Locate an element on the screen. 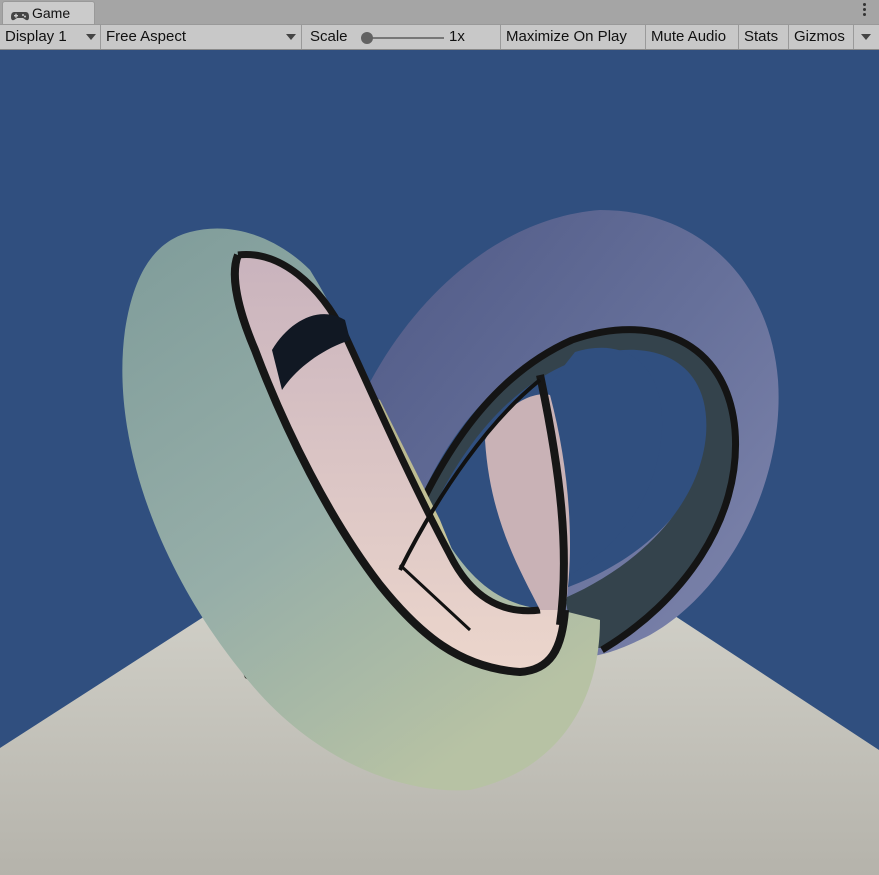  scale-slider-handle is located at coordinates (367, 38).